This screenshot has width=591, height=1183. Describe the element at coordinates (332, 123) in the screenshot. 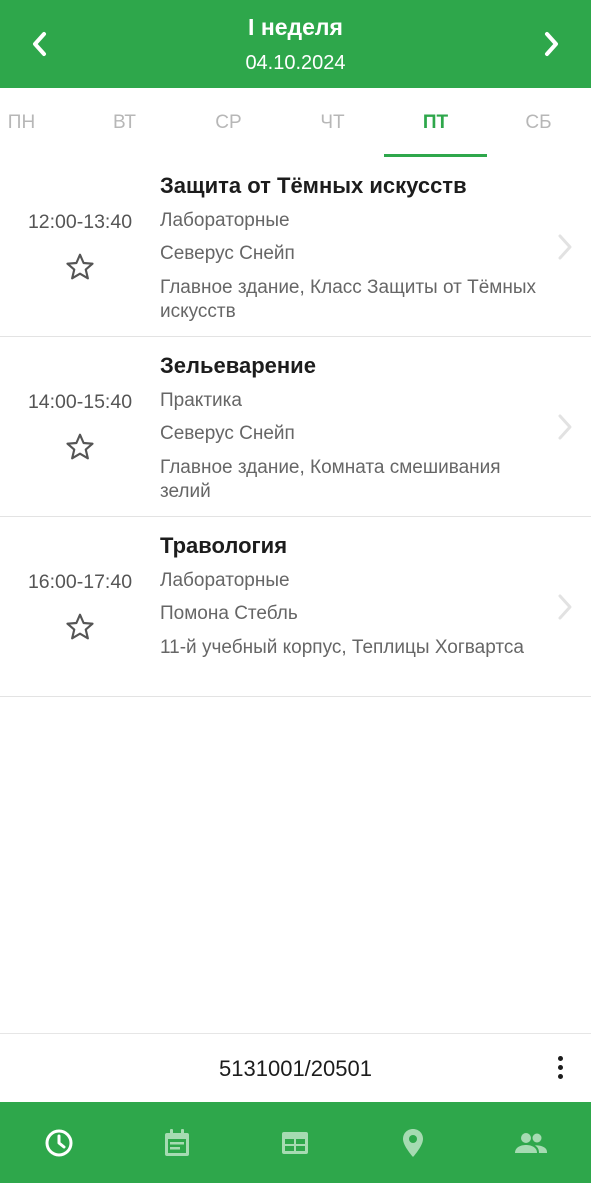

I see `tab-thu: ЧТ` at that location.